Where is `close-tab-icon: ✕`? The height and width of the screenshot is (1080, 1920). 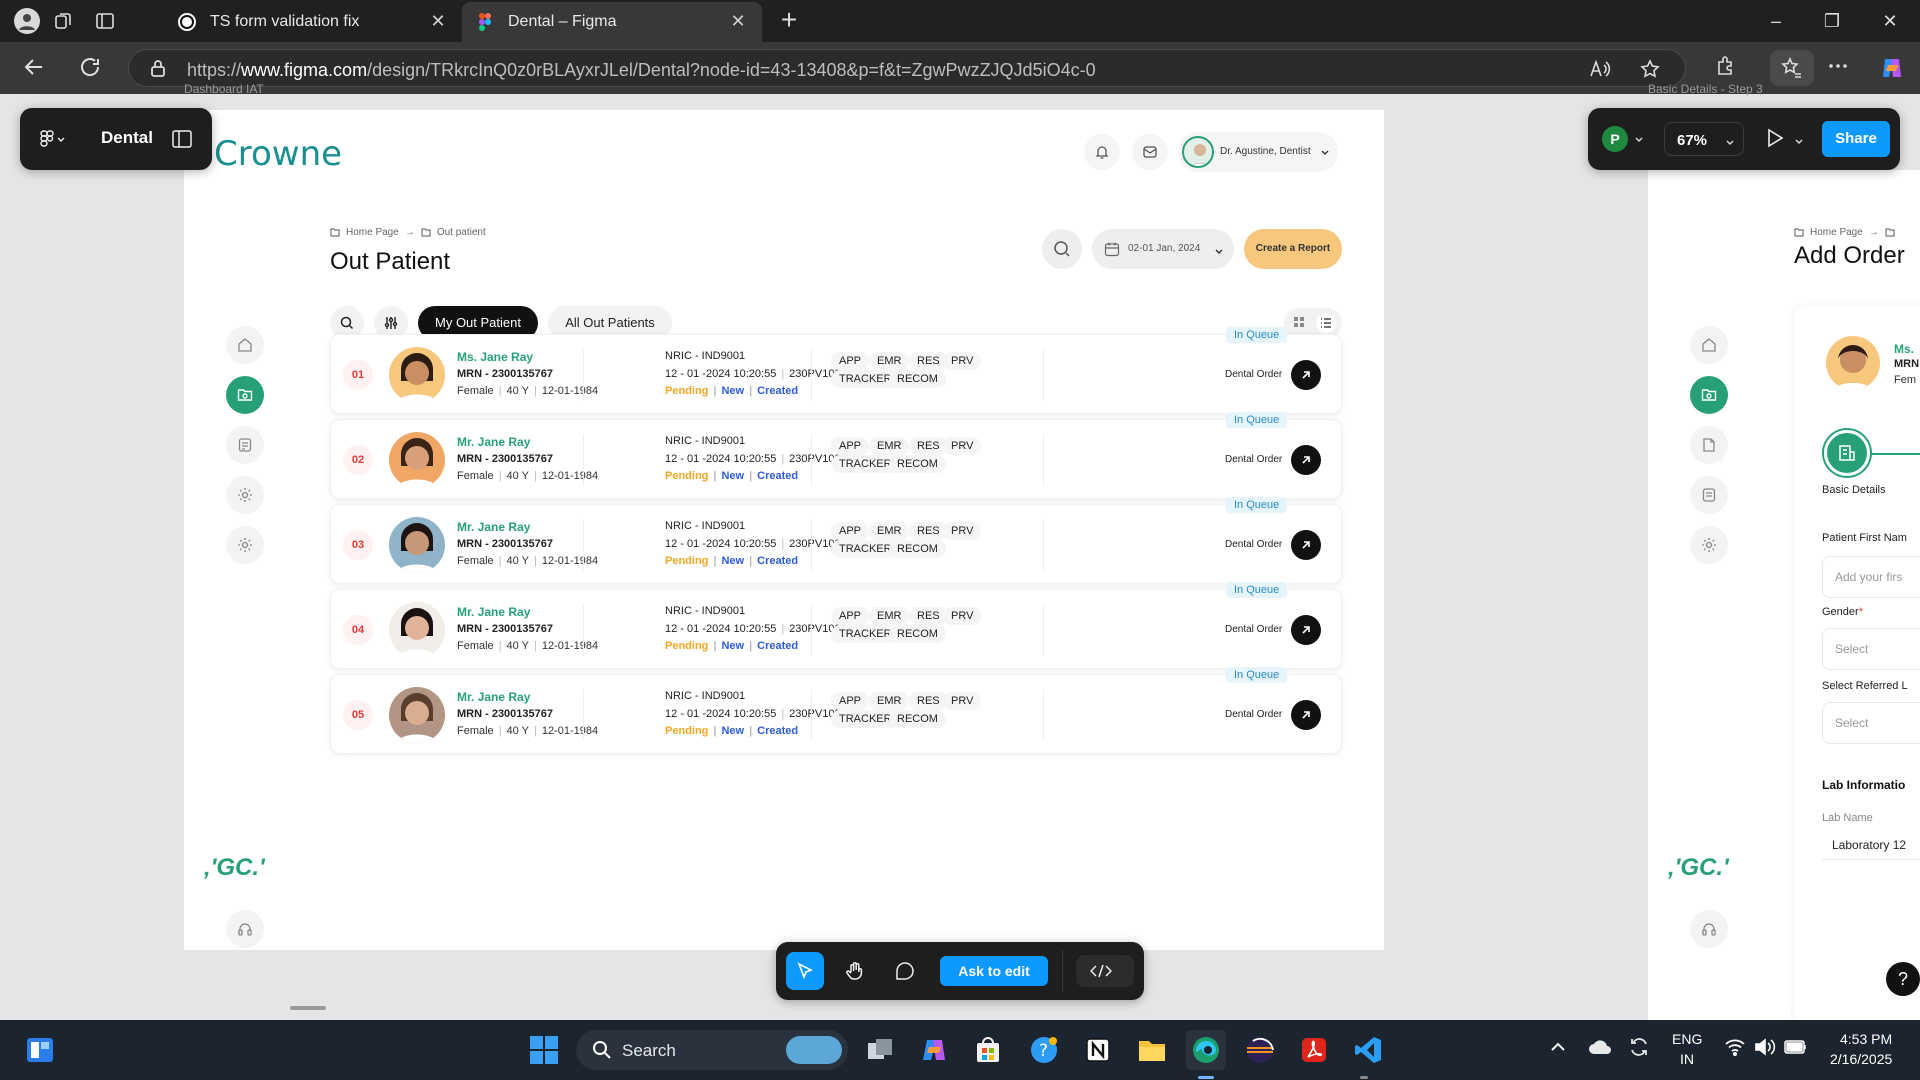 close-tab-icon: ✕ is located at coordinates (438, 21).